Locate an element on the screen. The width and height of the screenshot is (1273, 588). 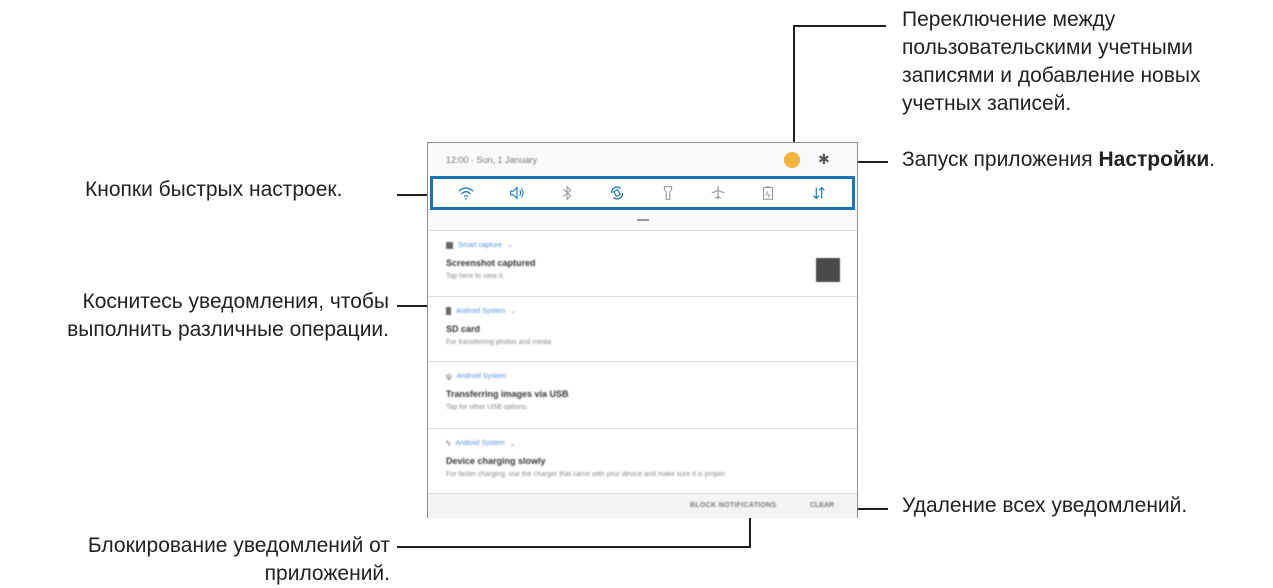
airplane-mode-icon is located at coordinates (718, 193).